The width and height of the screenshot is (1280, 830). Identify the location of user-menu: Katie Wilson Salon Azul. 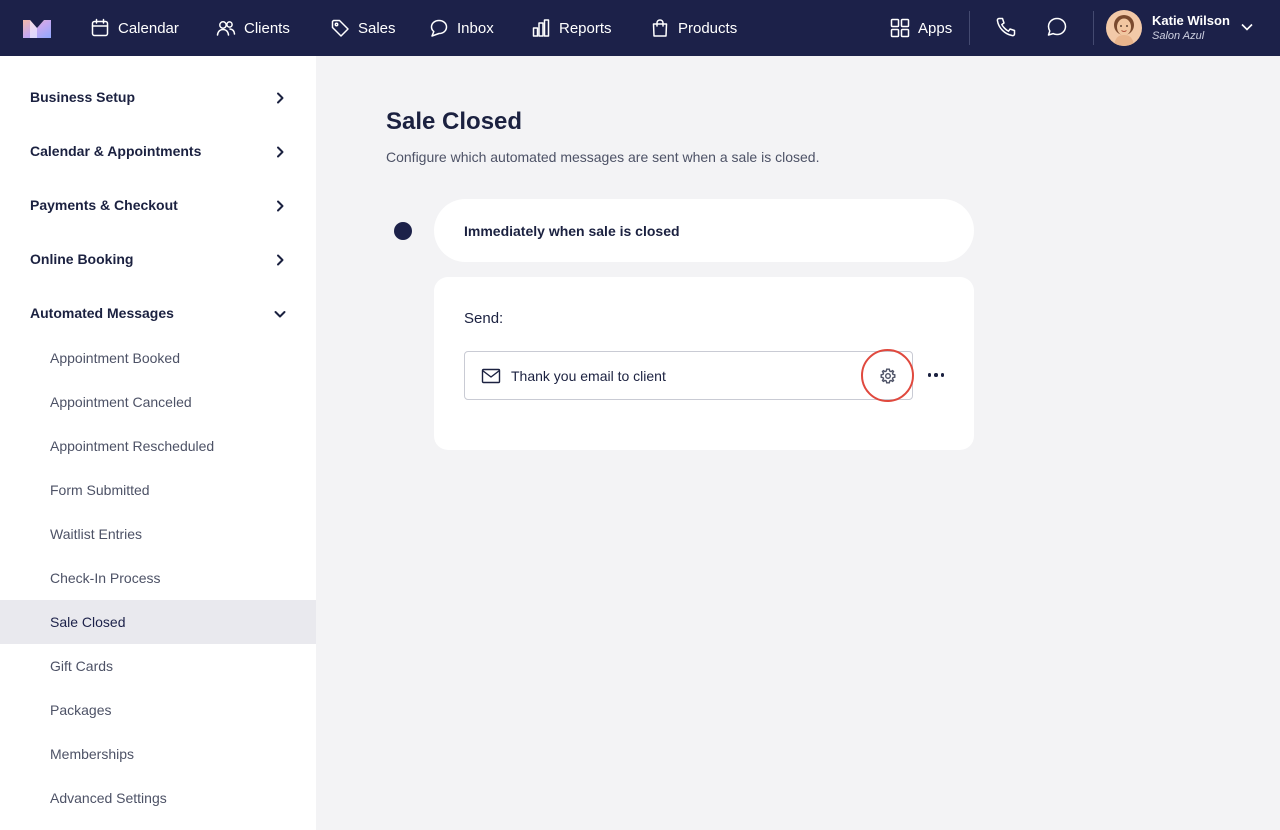
(1168, 28).